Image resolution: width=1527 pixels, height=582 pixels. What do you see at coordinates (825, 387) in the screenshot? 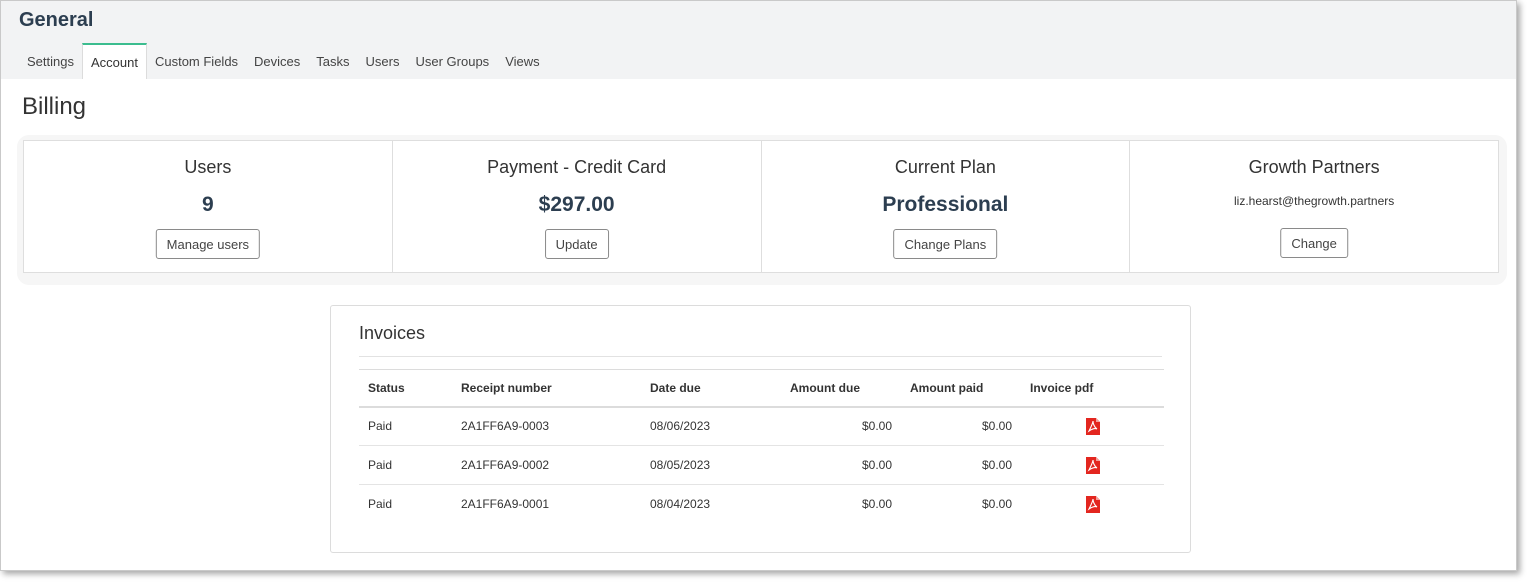
I see `column-header-amount-due: Amount due` at bounding box center [825, 387].